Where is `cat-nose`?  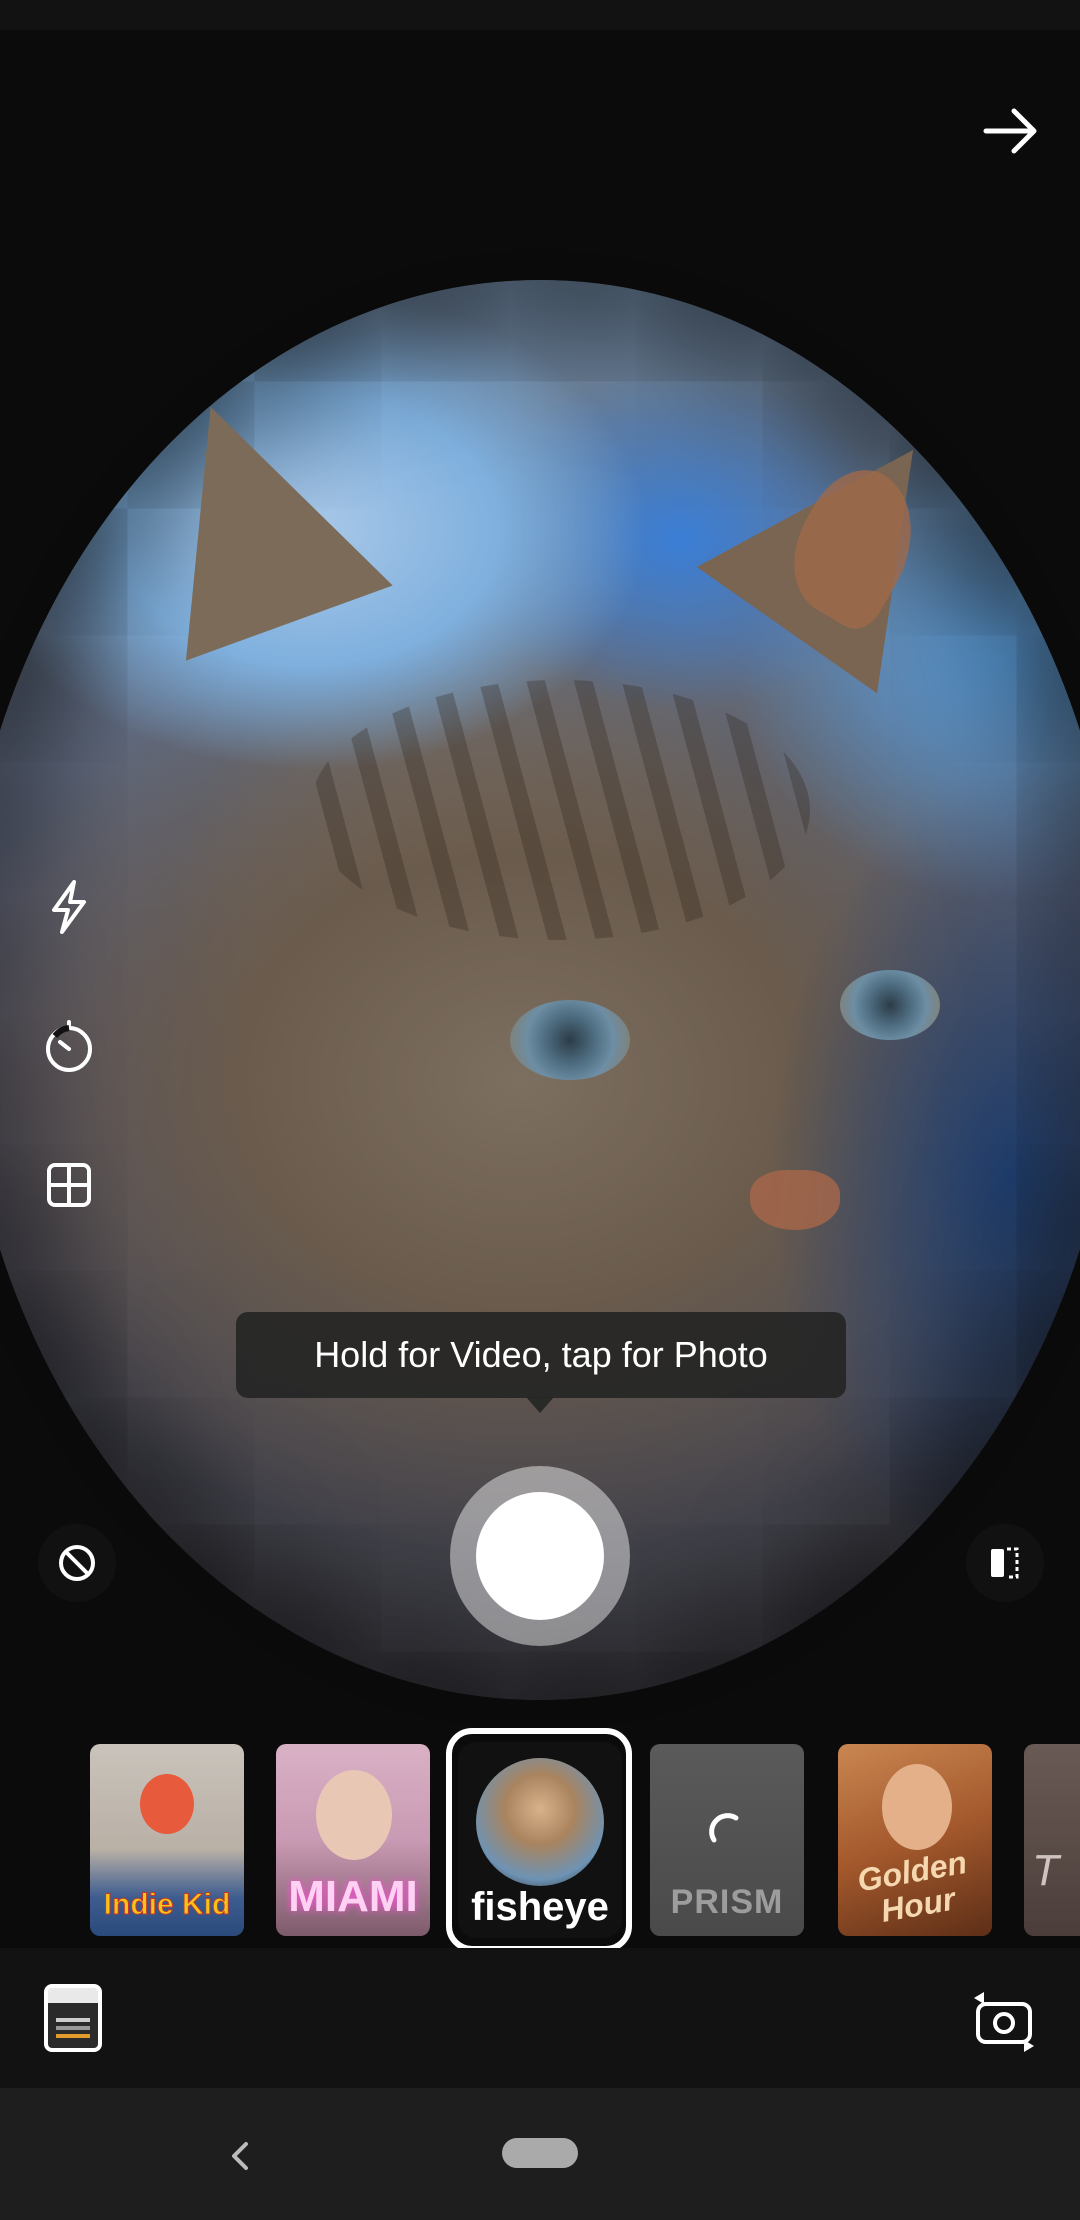
cat-nose is located at coordinates (795, 1200).